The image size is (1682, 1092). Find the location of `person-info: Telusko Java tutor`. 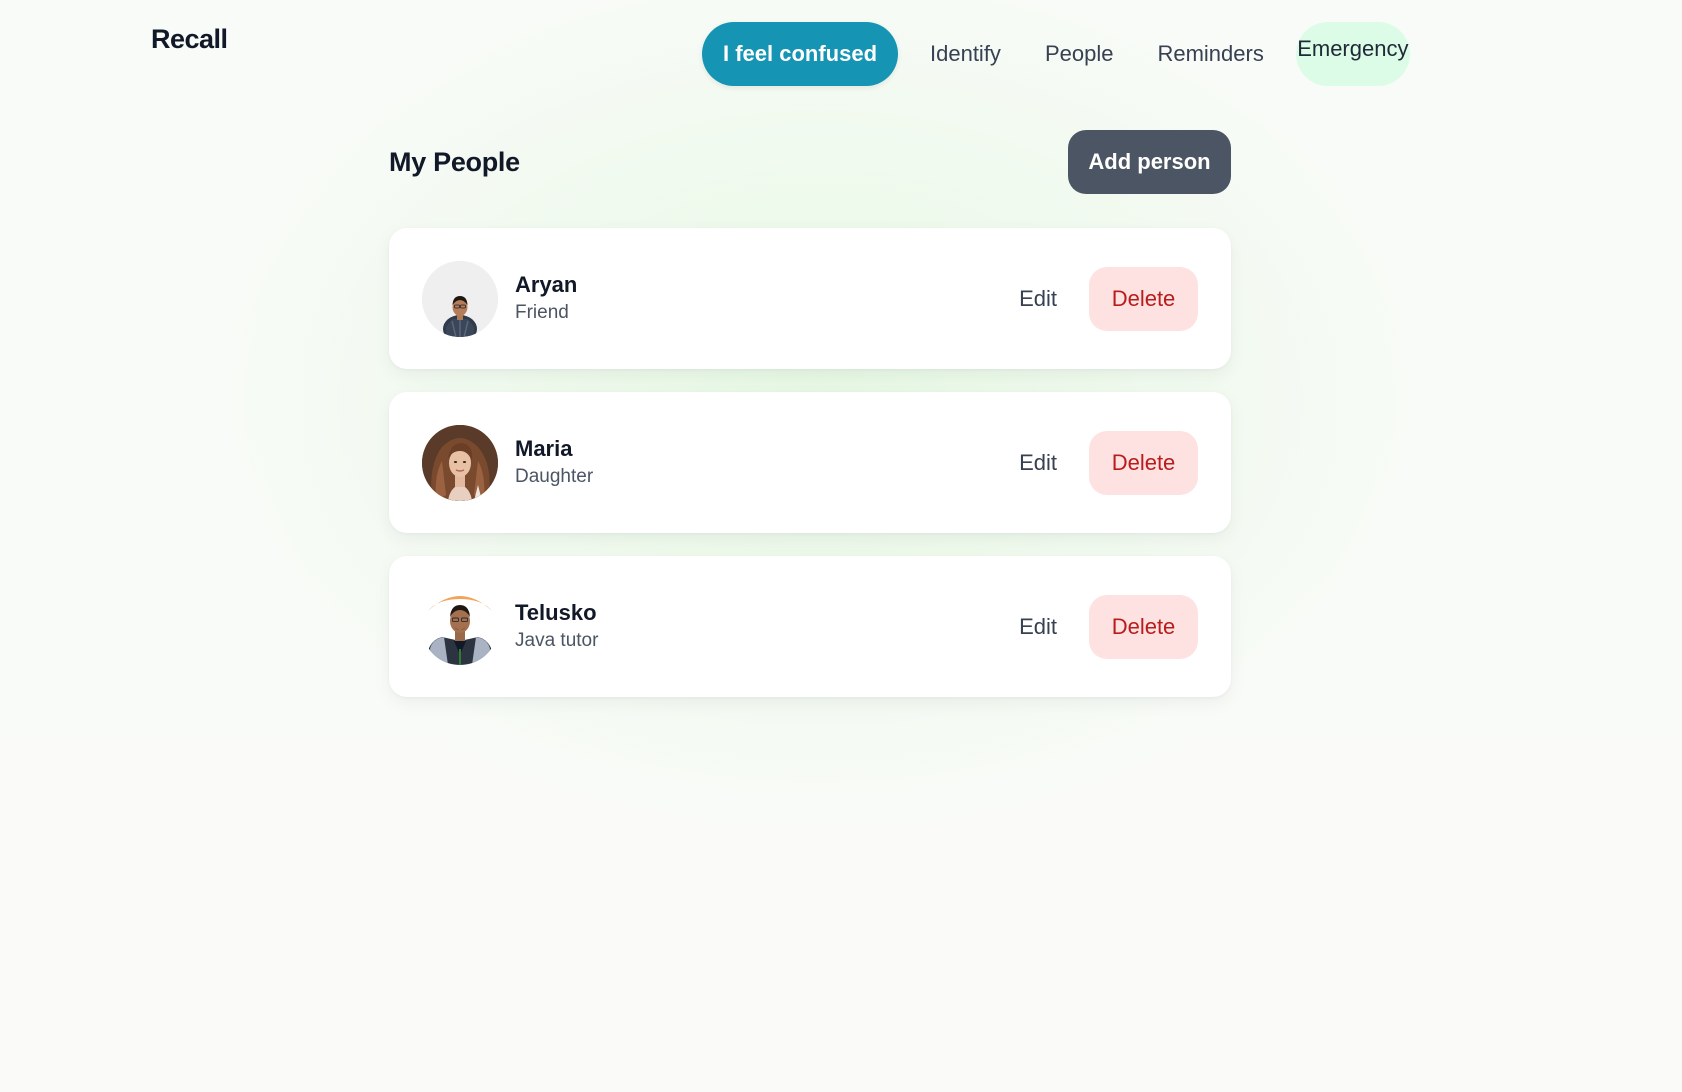

person-info: Telusko Java tutor is located at coordinates (767, 627).